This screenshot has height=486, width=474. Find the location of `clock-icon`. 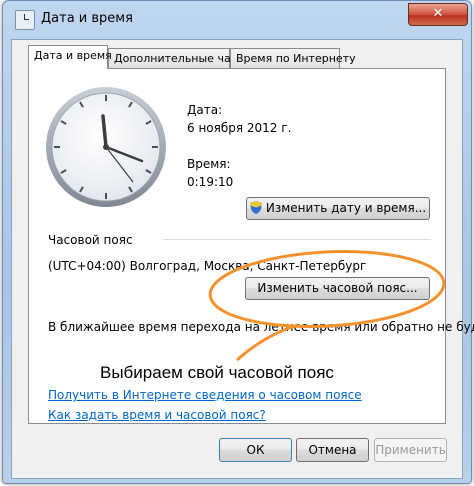

clock-icon is located at coordinates (25, 20).